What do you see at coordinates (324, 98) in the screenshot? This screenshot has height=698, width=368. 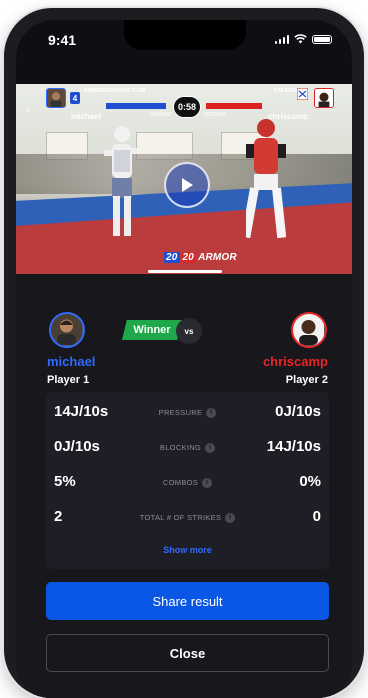 I see `scoreboard-avatar-right` at bounding box center [324, 98].